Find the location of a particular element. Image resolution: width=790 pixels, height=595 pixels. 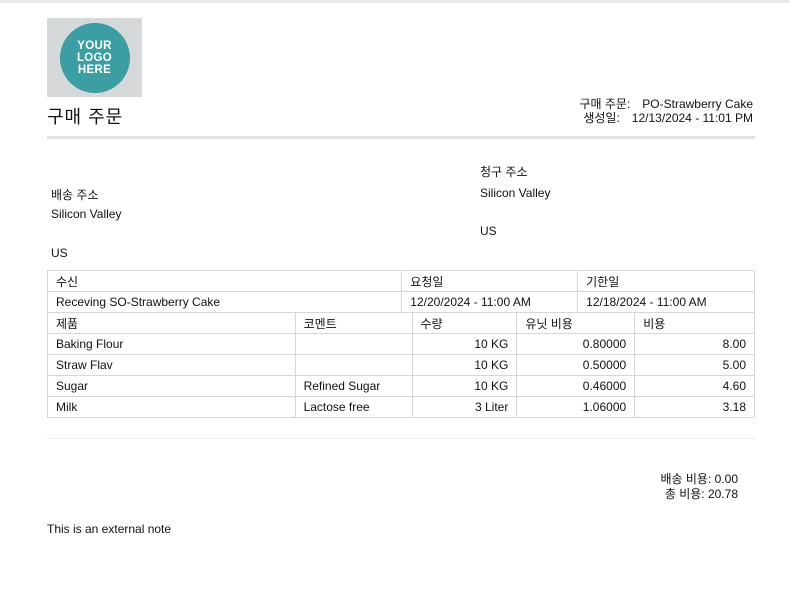

cost-cell: 4.60 is located at coordinates (694, 386).